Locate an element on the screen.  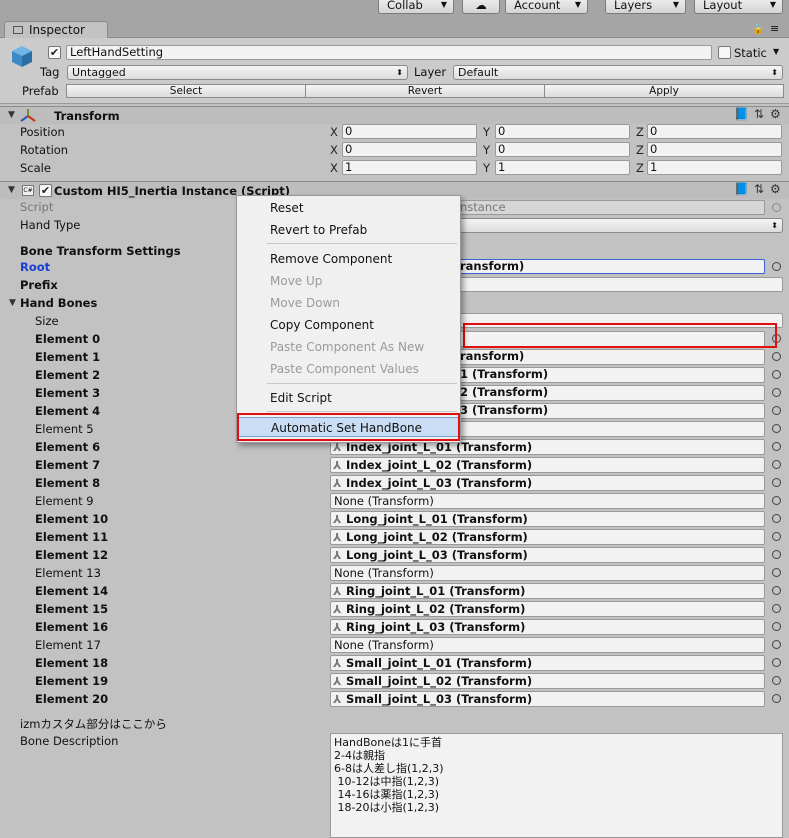
account-dropdown: Account ▼ is located at coordinates (546, 7).